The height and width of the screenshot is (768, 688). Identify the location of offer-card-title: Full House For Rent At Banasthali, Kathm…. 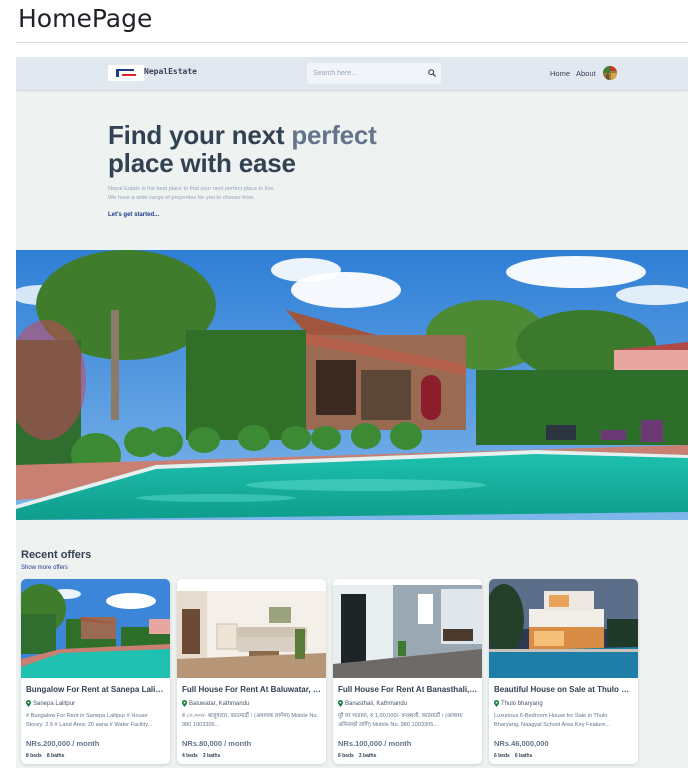
(408, 689).